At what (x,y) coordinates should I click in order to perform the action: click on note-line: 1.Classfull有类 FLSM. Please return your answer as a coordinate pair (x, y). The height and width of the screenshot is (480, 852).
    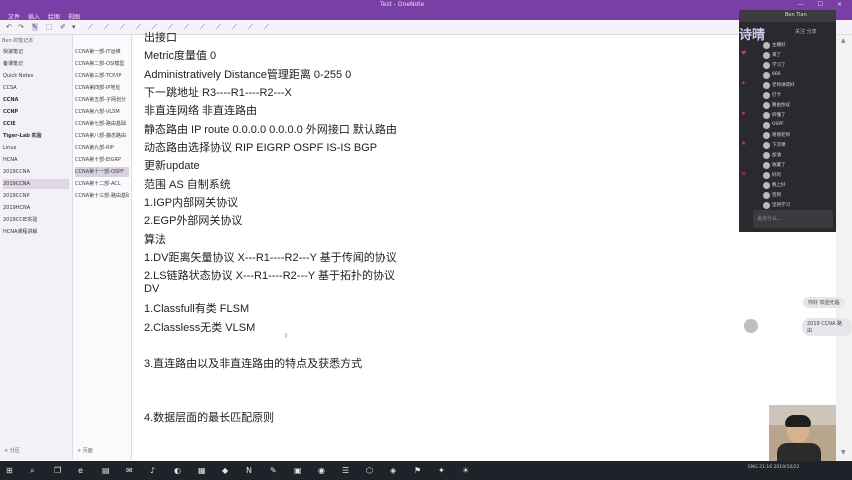
    Looking at the image, I should click on (196, 308).